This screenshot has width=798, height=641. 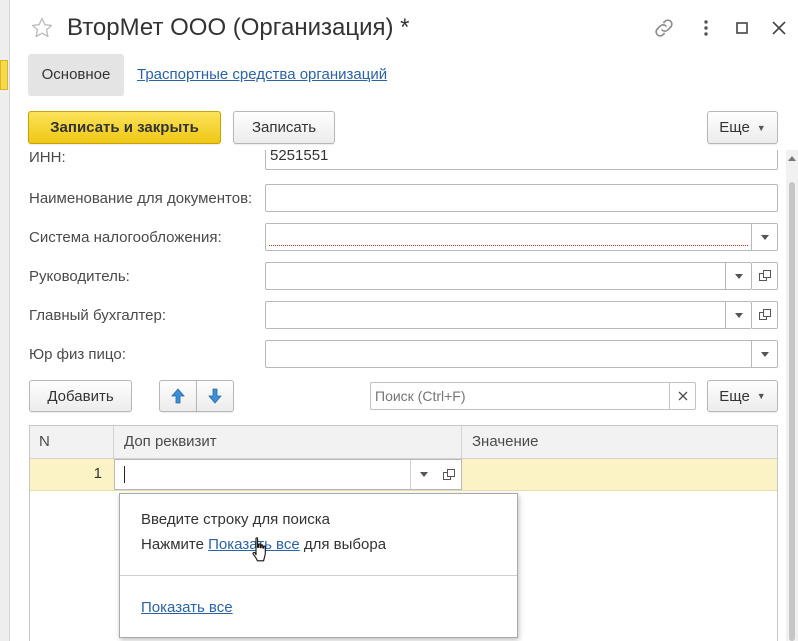 What do you see at coordinates (318, 575) in the screenshot?
I see `popup-divider` at bounding box center [318, 575].